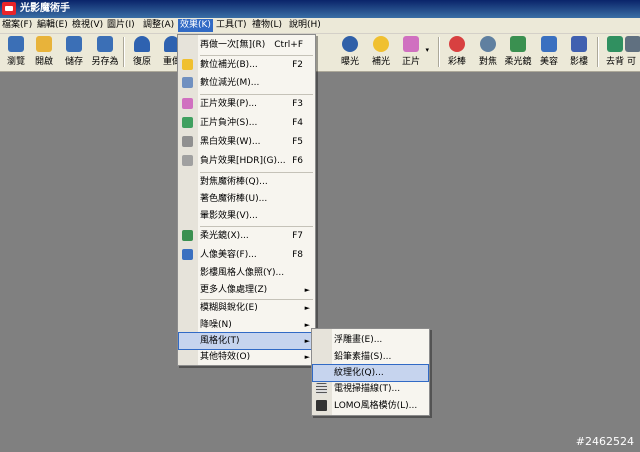 This screenshot has width=640, height=452. What do you see at coordinates (297, 104) in the screenshot?
I see `menu-item-shortcut: F3` at bounding box center [297, 104].